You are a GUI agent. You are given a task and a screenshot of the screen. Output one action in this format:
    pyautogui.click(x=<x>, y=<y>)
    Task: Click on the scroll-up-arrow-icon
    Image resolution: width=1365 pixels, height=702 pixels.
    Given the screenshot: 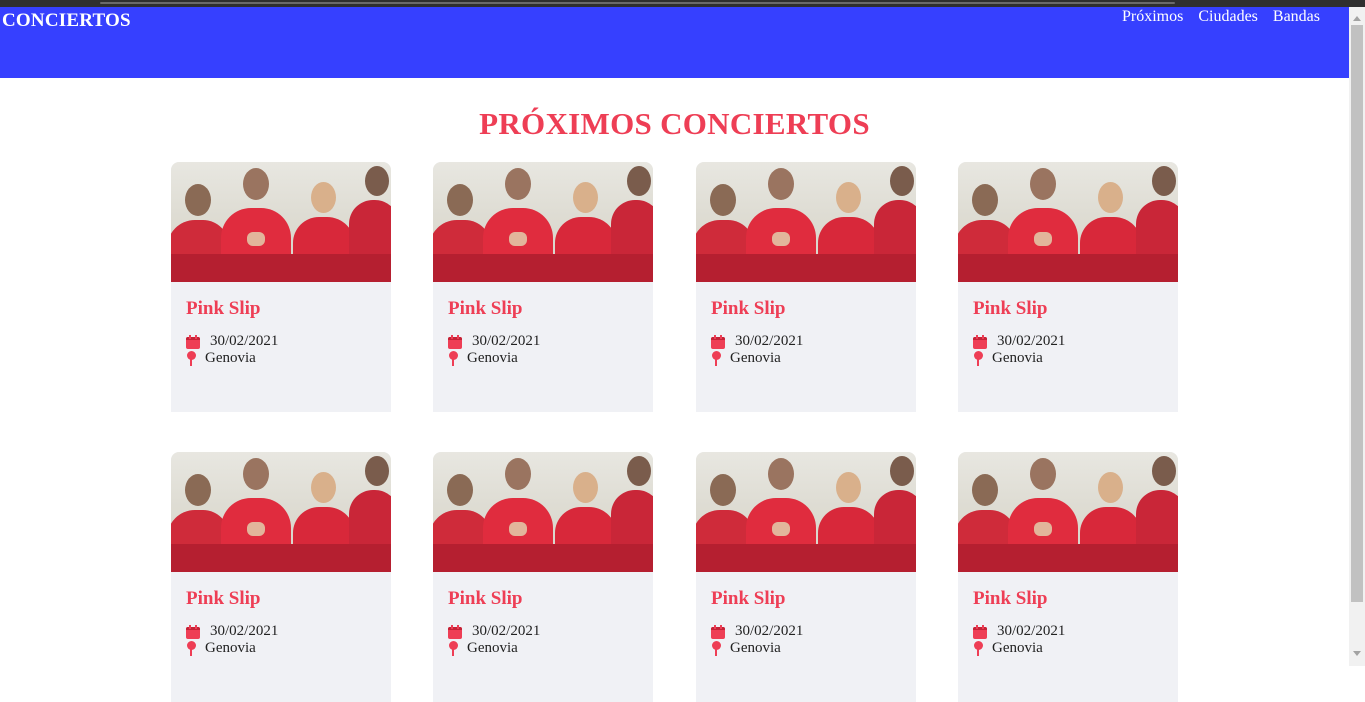 What is the action you would take?
    pyautogui.click(x=1357, y=18)
    